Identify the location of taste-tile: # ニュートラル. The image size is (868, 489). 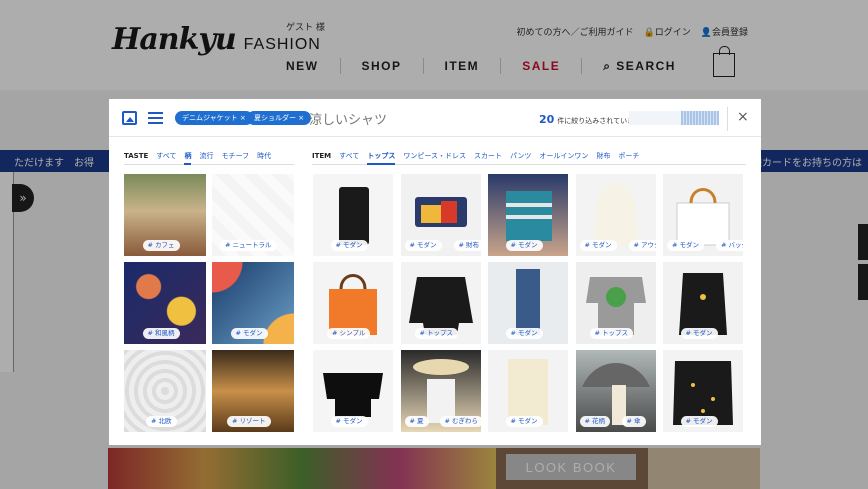
(253, 215).